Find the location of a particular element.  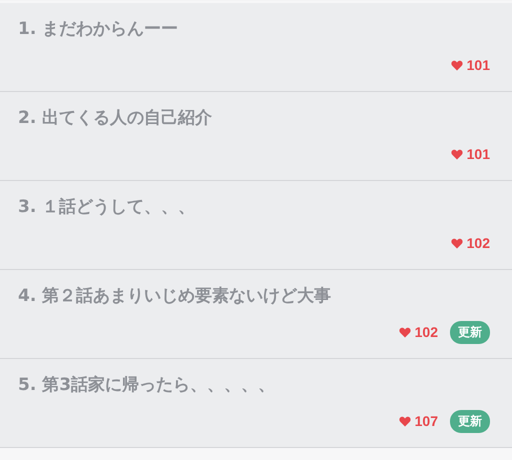

episode-title: 5. 第3話家に帰ったら、、、、、 is located at coordinates (147, 385).